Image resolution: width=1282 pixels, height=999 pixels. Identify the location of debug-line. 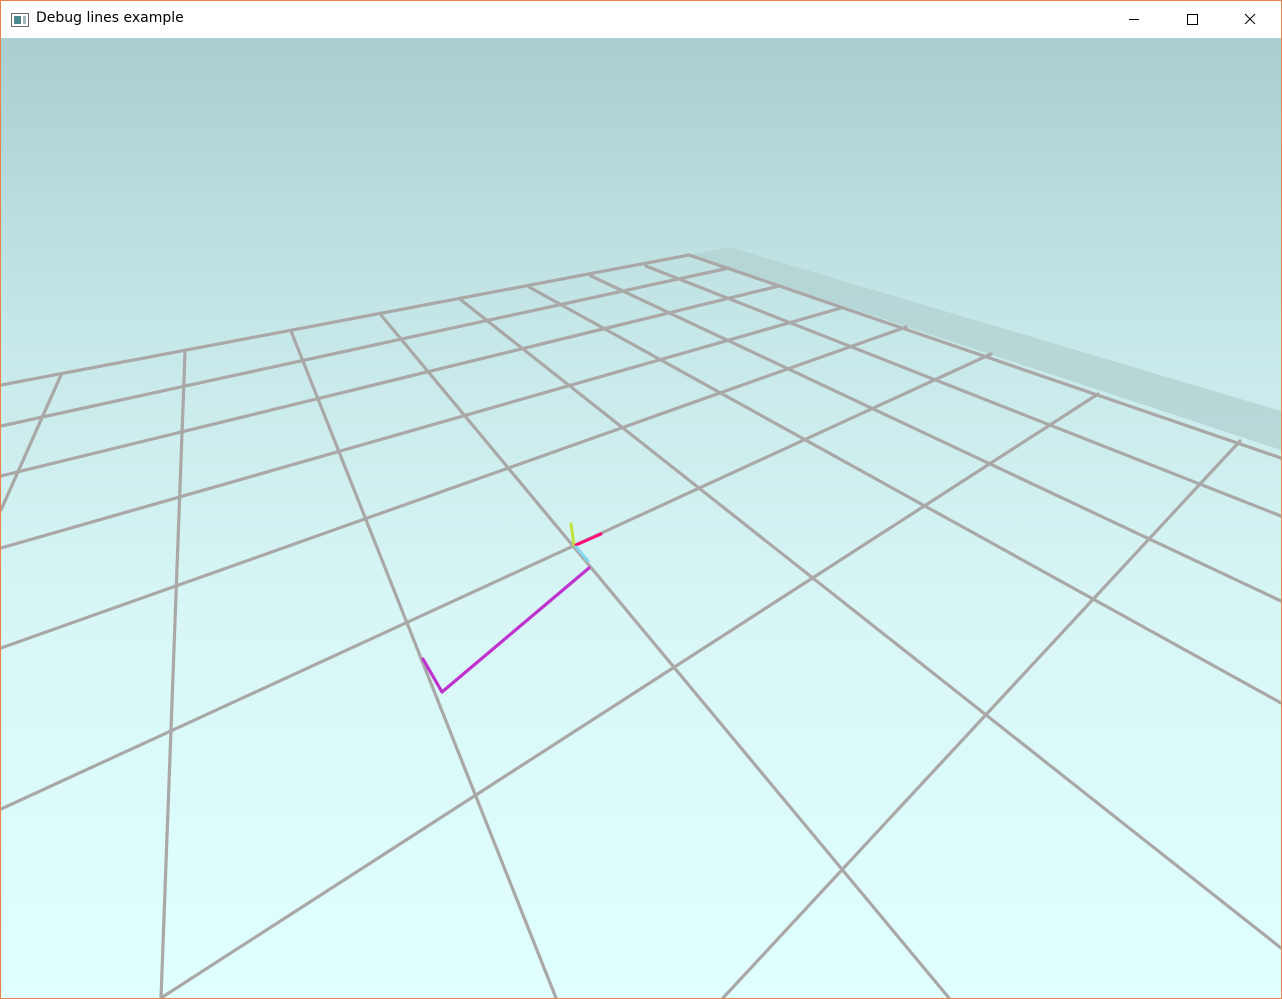
(506, 630).